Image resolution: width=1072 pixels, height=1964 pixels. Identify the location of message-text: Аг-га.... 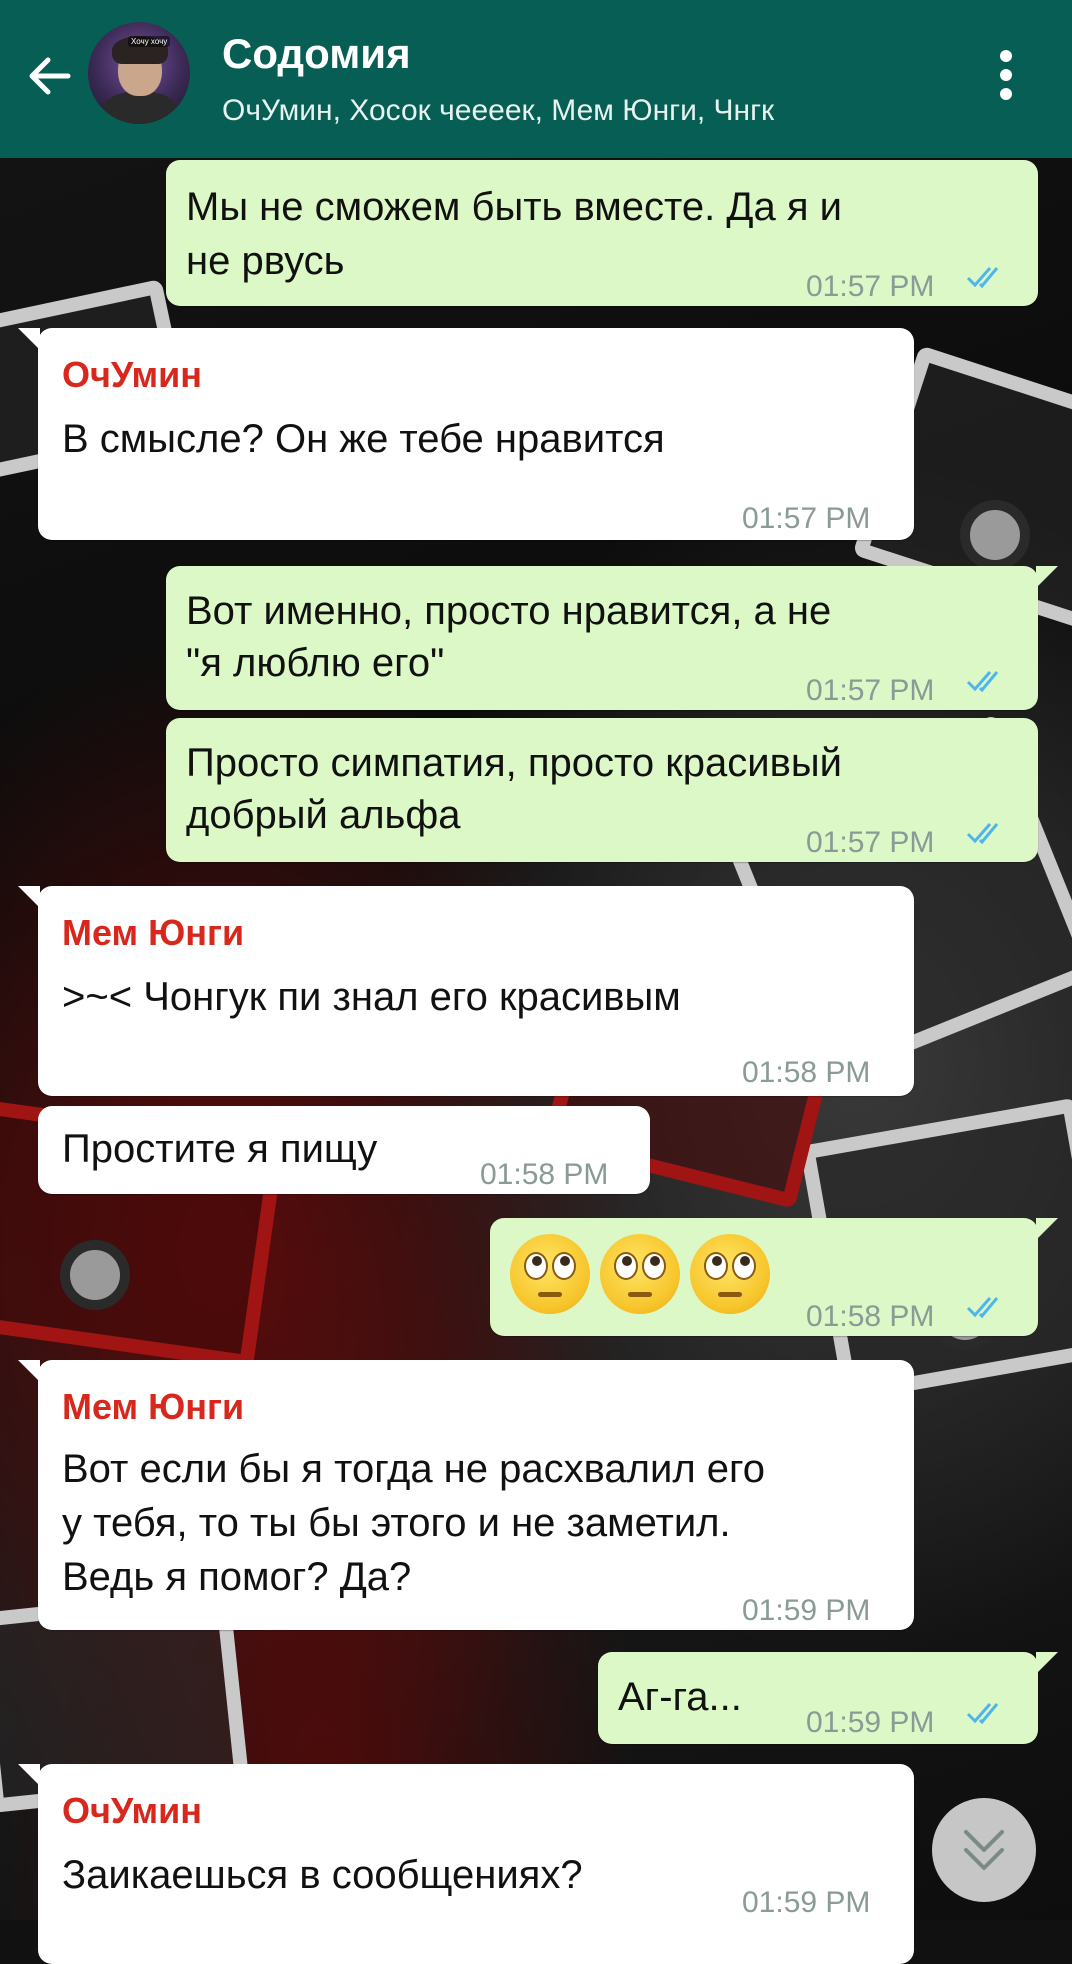
(680, 1697).